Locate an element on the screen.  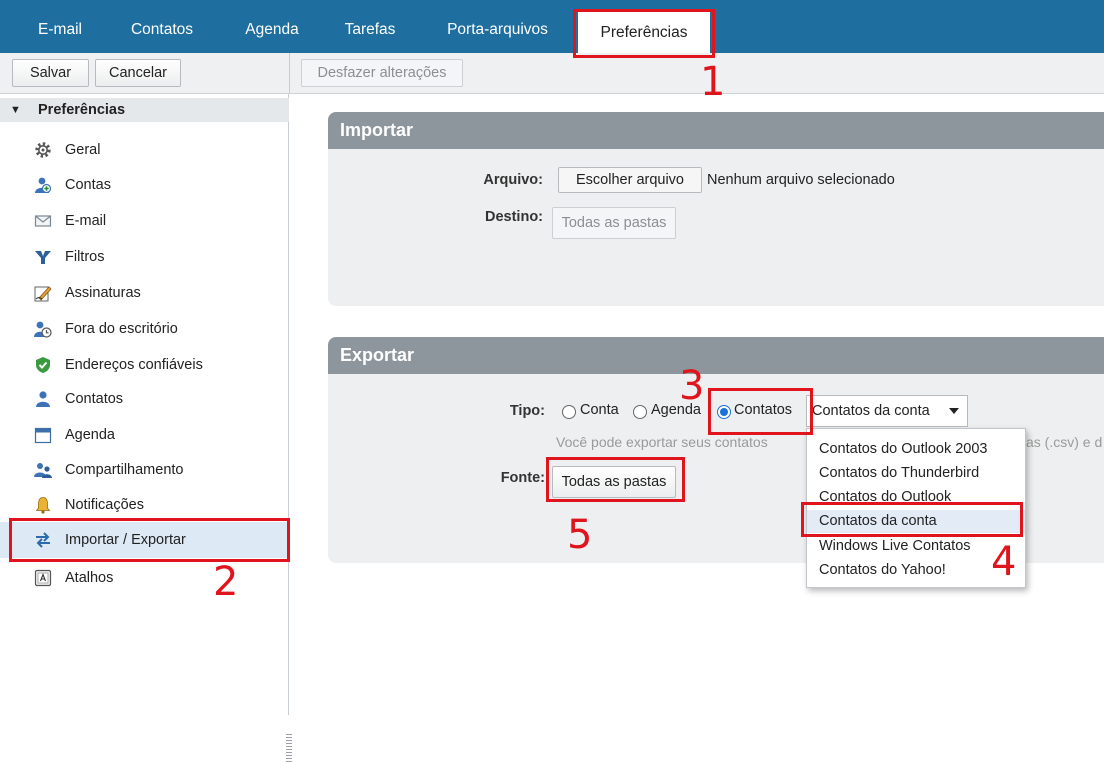
annotation-box-import-export is located at coordinates (149, 540).